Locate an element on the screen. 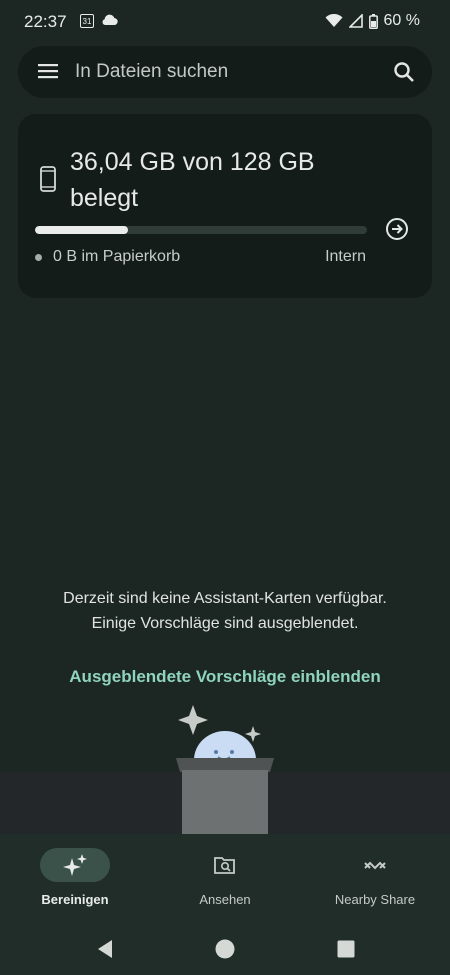 This screenshot has width=450, height=975. calendar-icon: 31 is located at coordinates (87, 21).